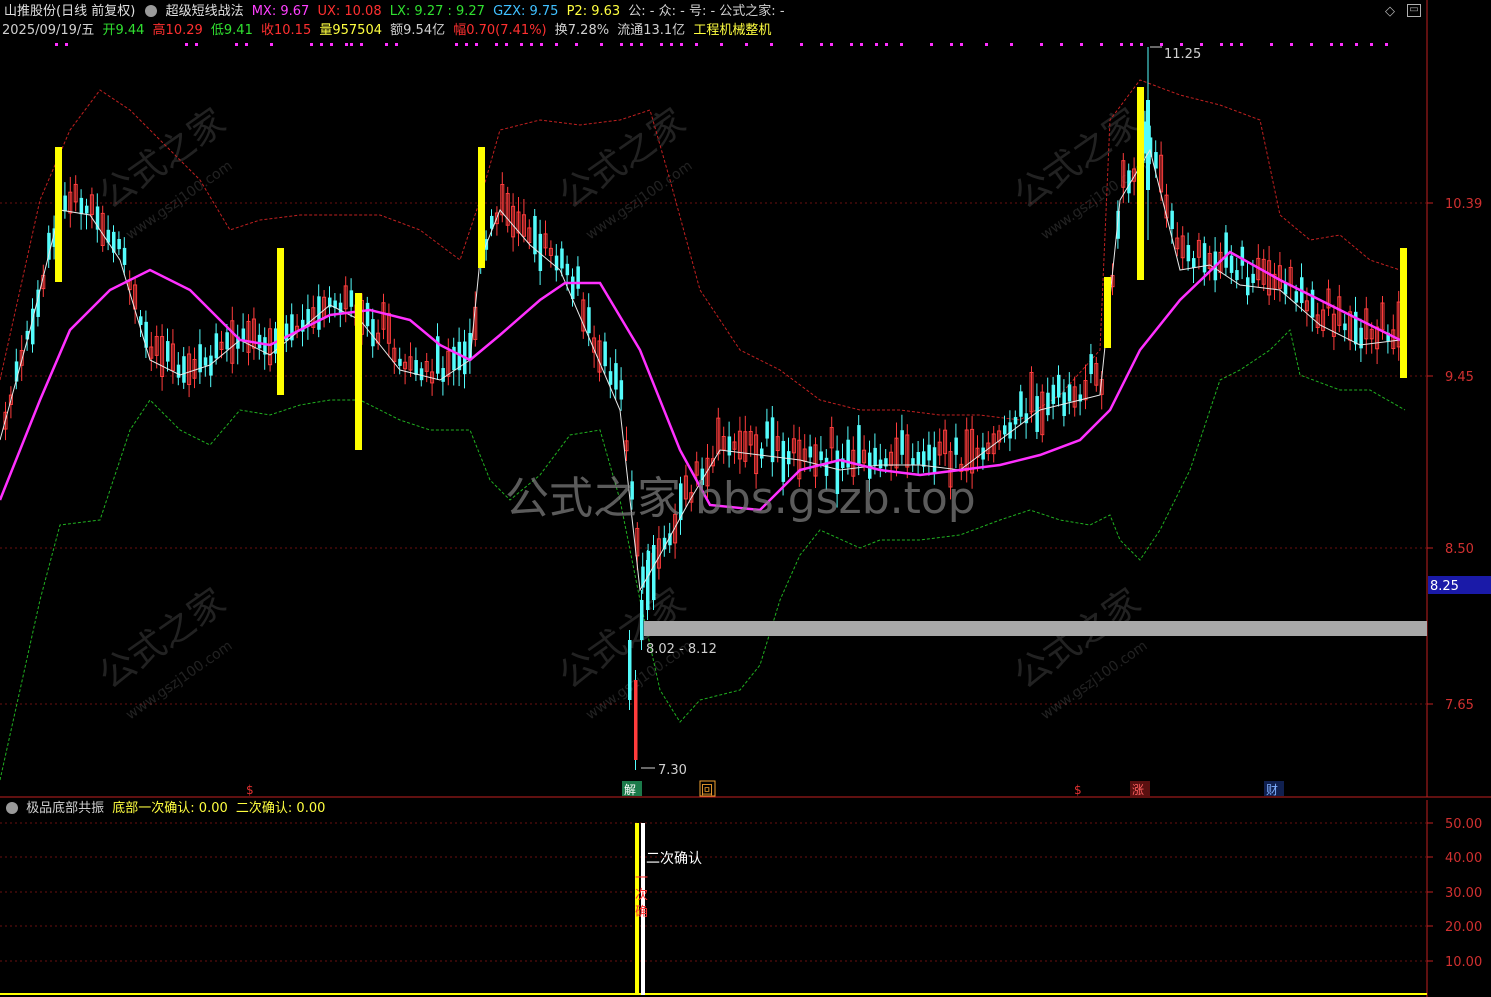  I want to click on center-watermark: 公式之家 bbs.gszb.top, so click(740, 498).